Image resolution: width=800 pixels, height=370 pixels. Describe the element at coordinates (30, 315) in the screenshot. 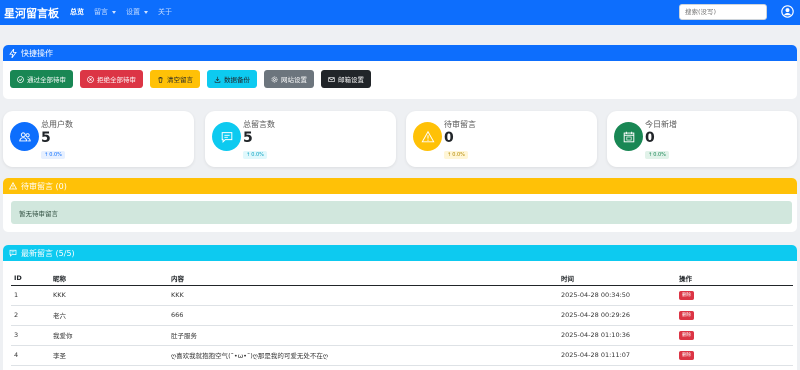

I see `cell-id: 2` at that location.